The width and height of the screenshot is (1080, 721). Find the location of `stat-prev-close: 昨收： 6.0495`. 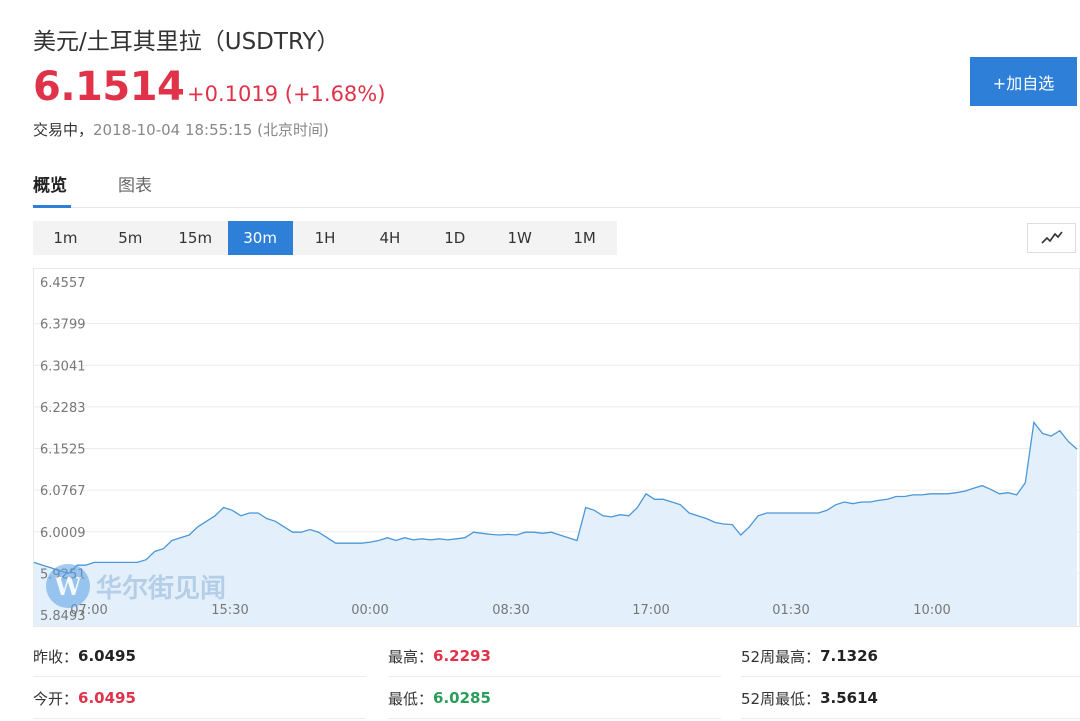

stat-prev-close: 昨收： 6.0495 is located at coordinates (84, 656).